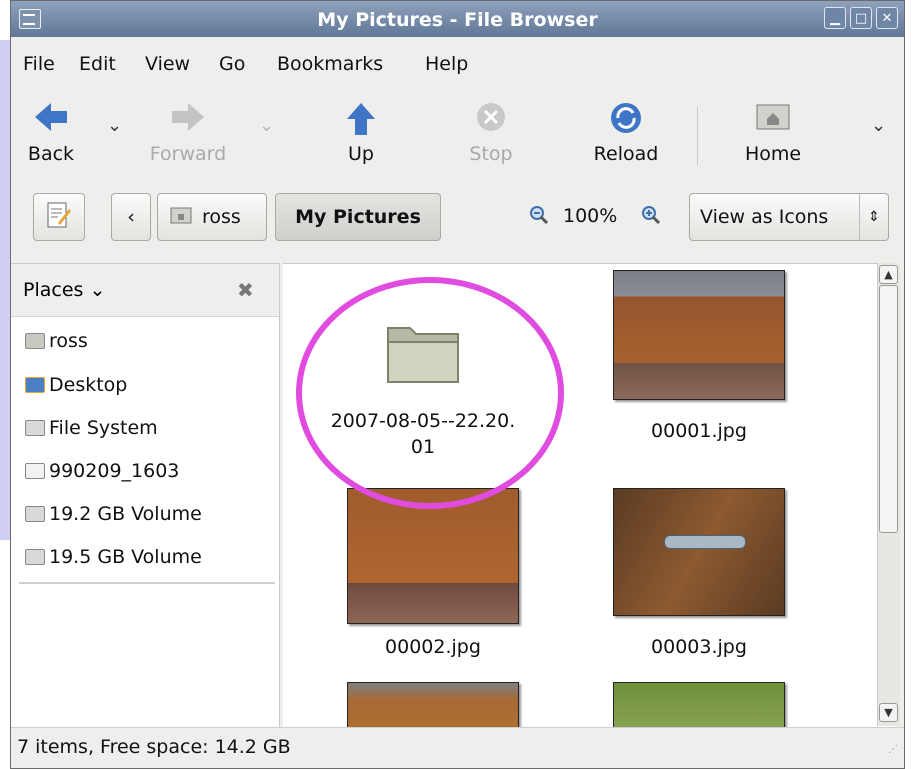  I want to click on breadcrumb-current-label: My Pictures, so click(358, 217).